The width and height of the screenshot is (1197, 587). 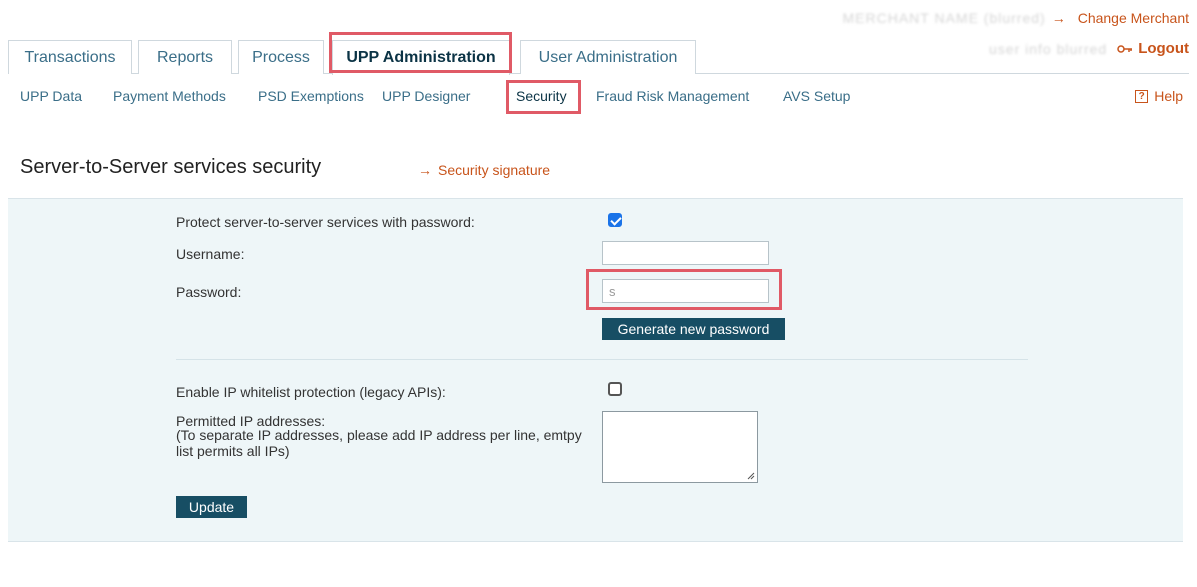 I want to click on help-link: ? Help, so click(x=1159, y=96).